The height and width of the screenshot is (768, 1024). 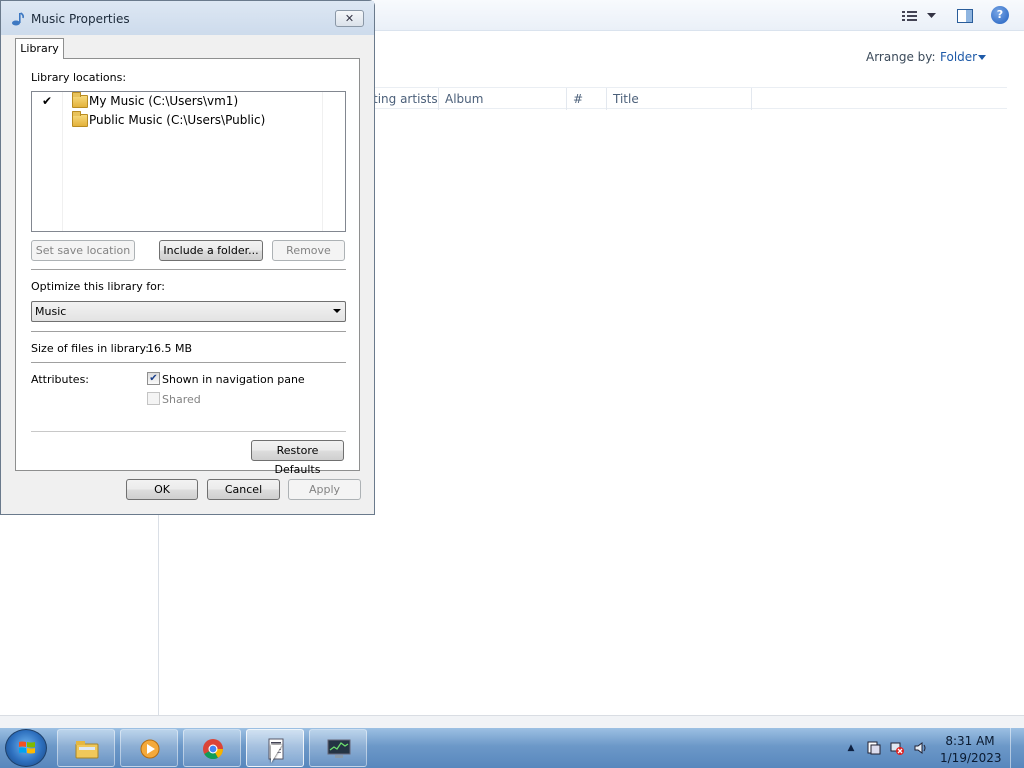 I want to click on windows-logo-icon, so click(x=27, y=747).